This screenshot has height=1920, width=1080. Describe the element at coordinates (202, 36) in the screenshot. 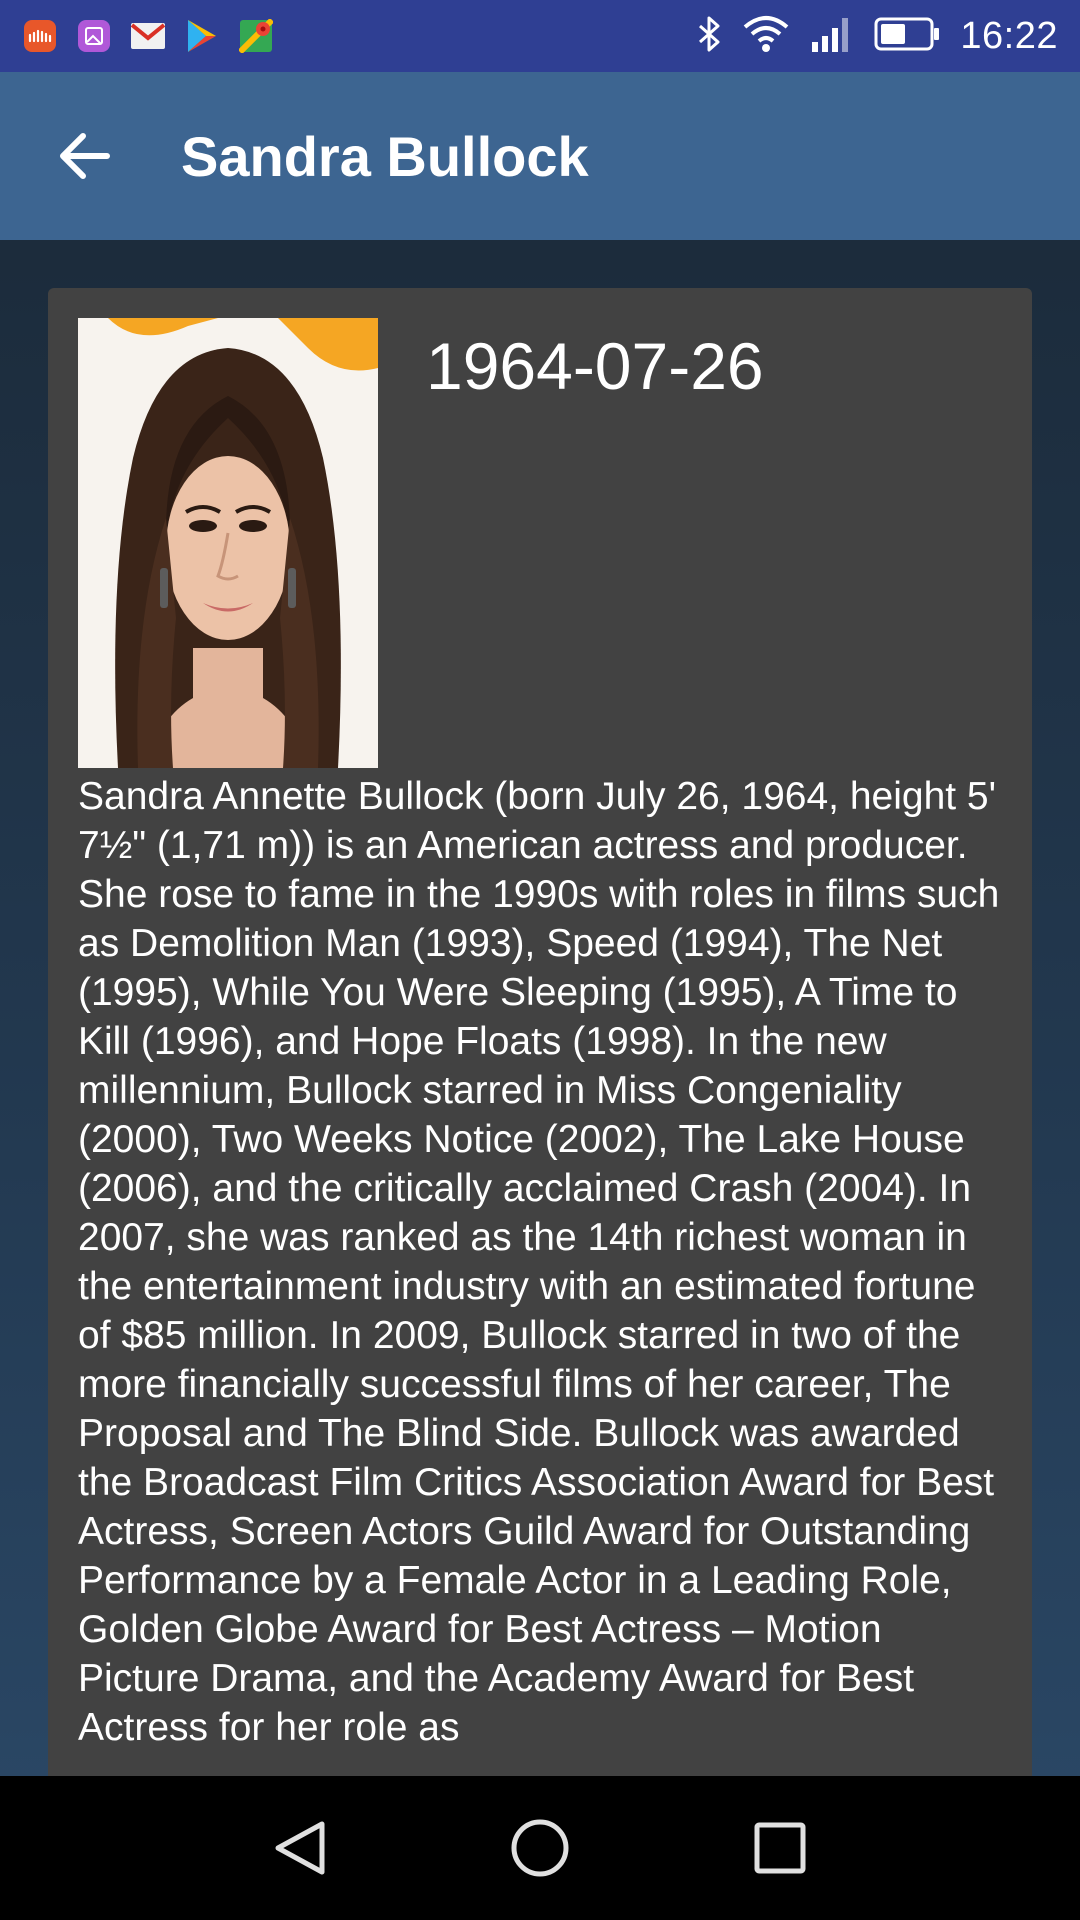

I see `play-store-icon` at that location.